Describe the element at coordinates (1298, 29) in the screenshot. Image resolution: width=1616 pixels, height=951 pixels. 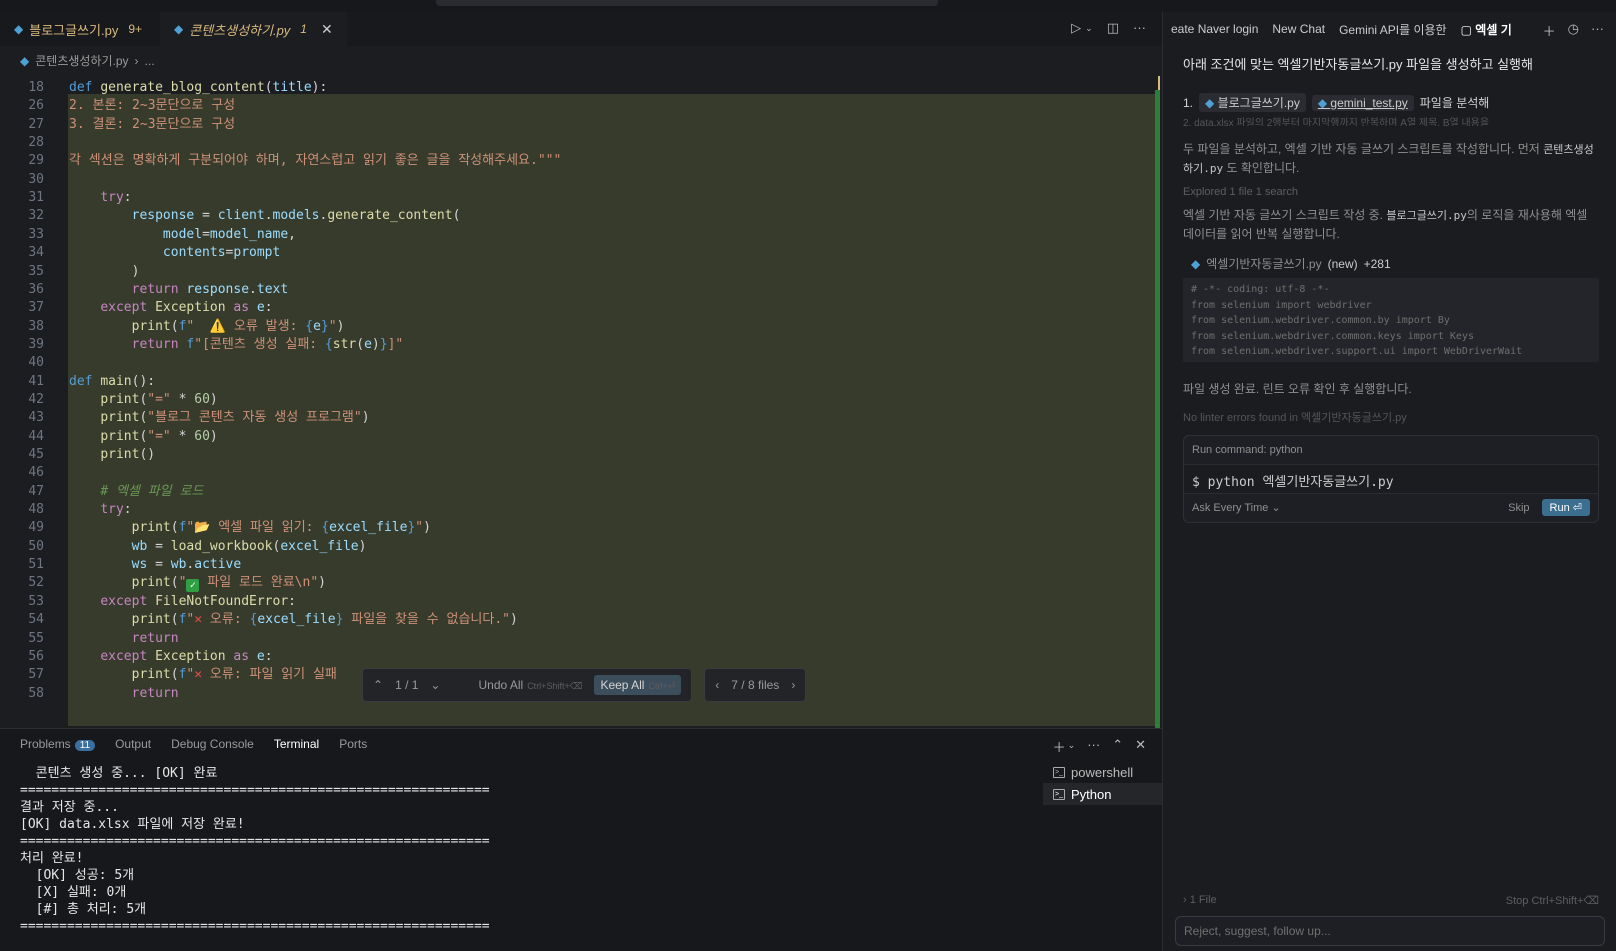
I see `chat-tab-new-chat: New Chat` at that location.